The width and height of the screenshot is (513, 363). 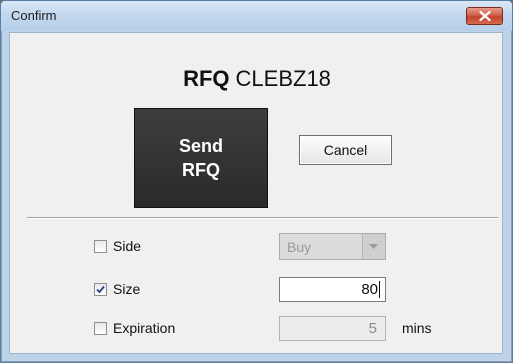 I want to click on send-rfq-label-line1: Send, so click(x=200, y=146).